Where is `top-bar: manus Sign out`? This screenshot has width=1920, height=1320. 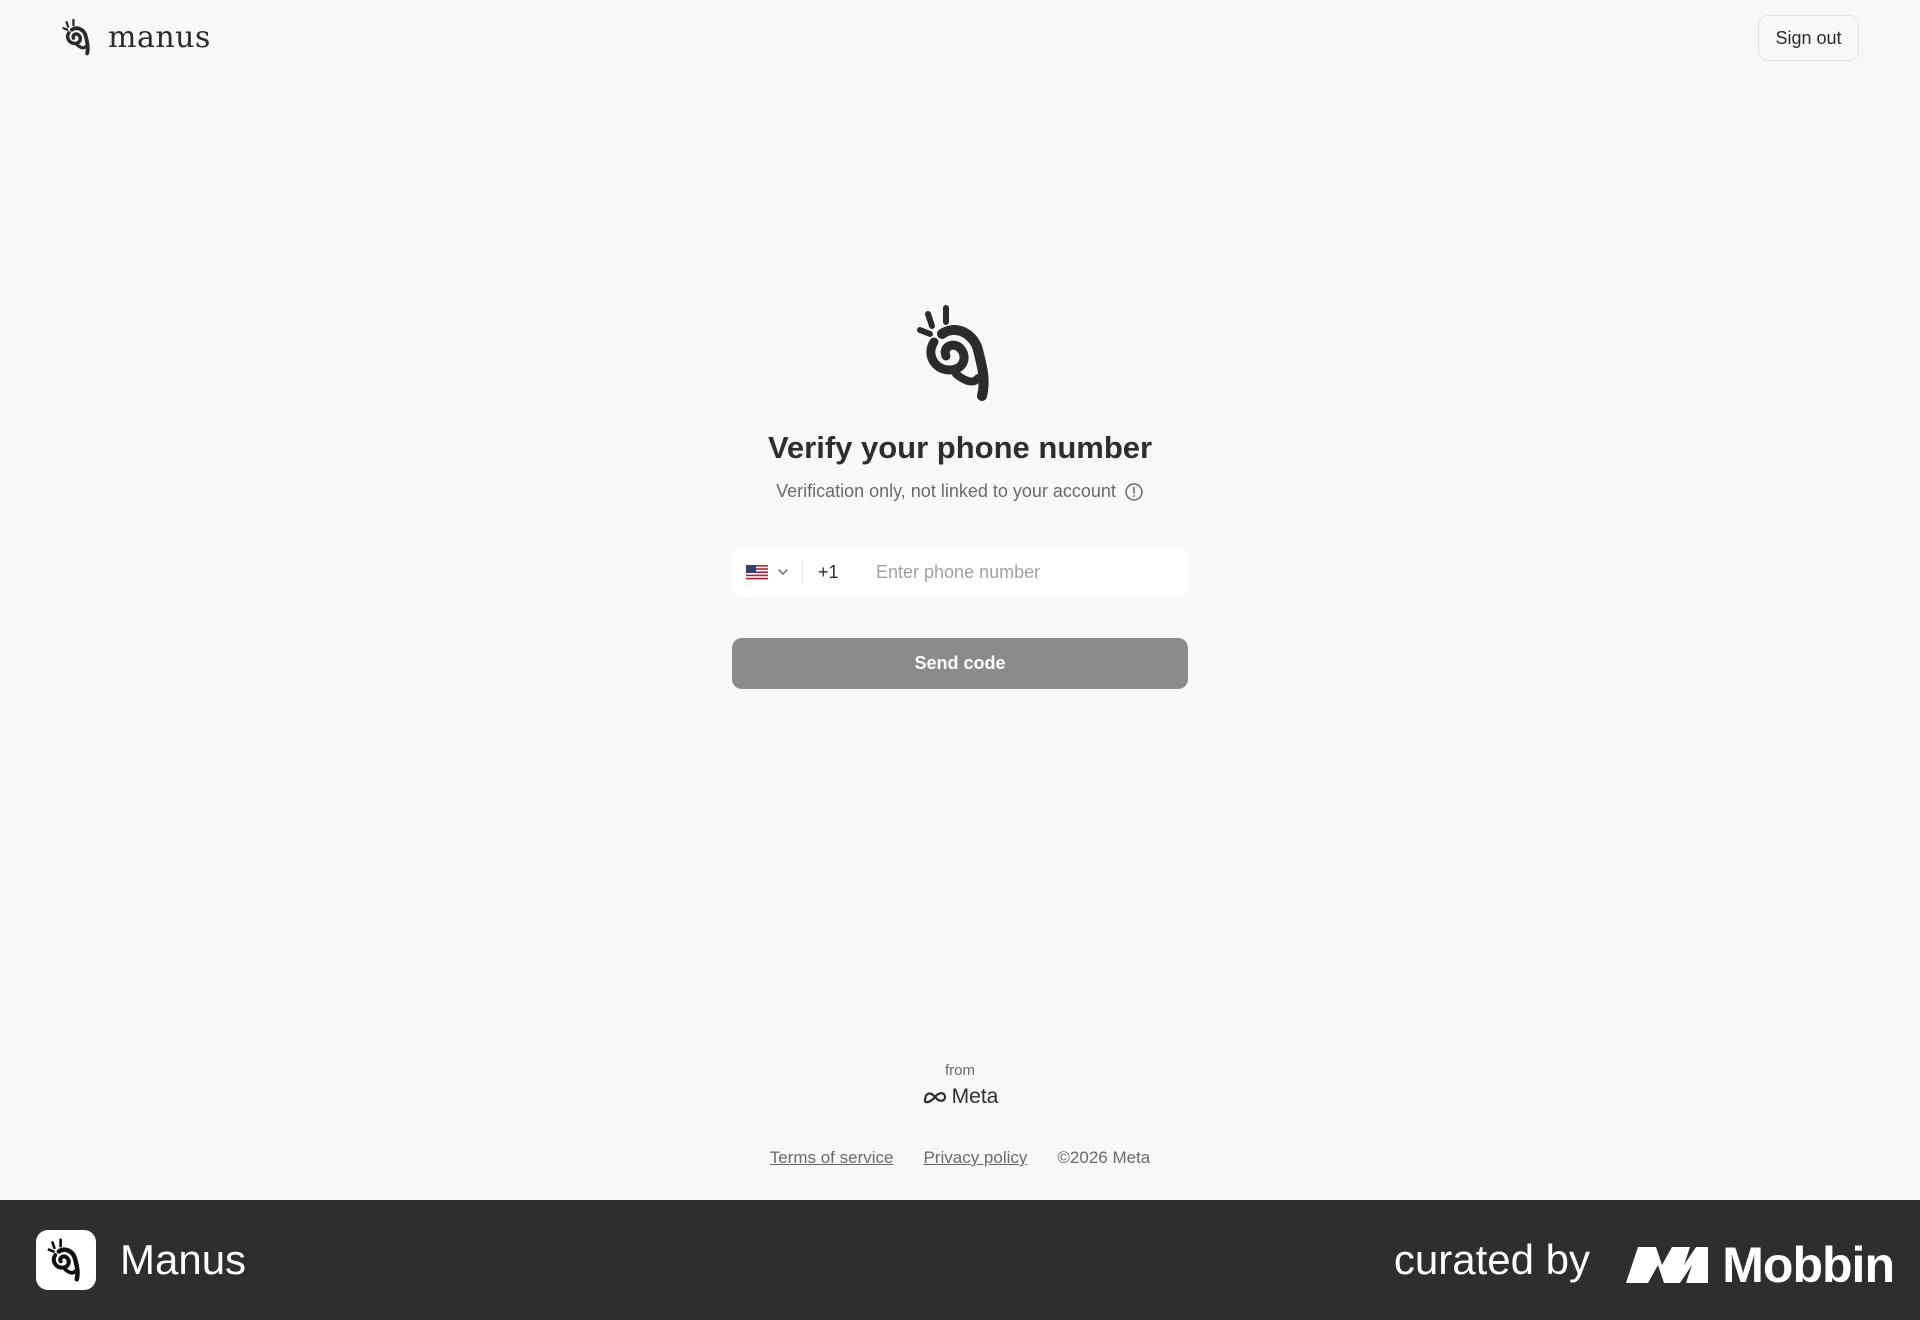
top-bar: manus Sign out is located at coordinates (960, 38).